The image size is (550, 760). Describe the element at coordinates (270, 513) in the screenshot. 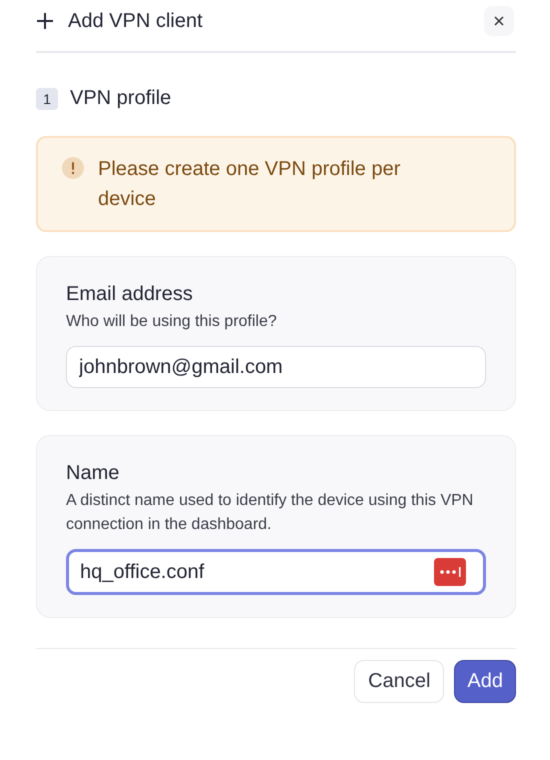

I see `field-hint: A distinct name used to identify the device using this VPN connection in the dashboard.` at that location.